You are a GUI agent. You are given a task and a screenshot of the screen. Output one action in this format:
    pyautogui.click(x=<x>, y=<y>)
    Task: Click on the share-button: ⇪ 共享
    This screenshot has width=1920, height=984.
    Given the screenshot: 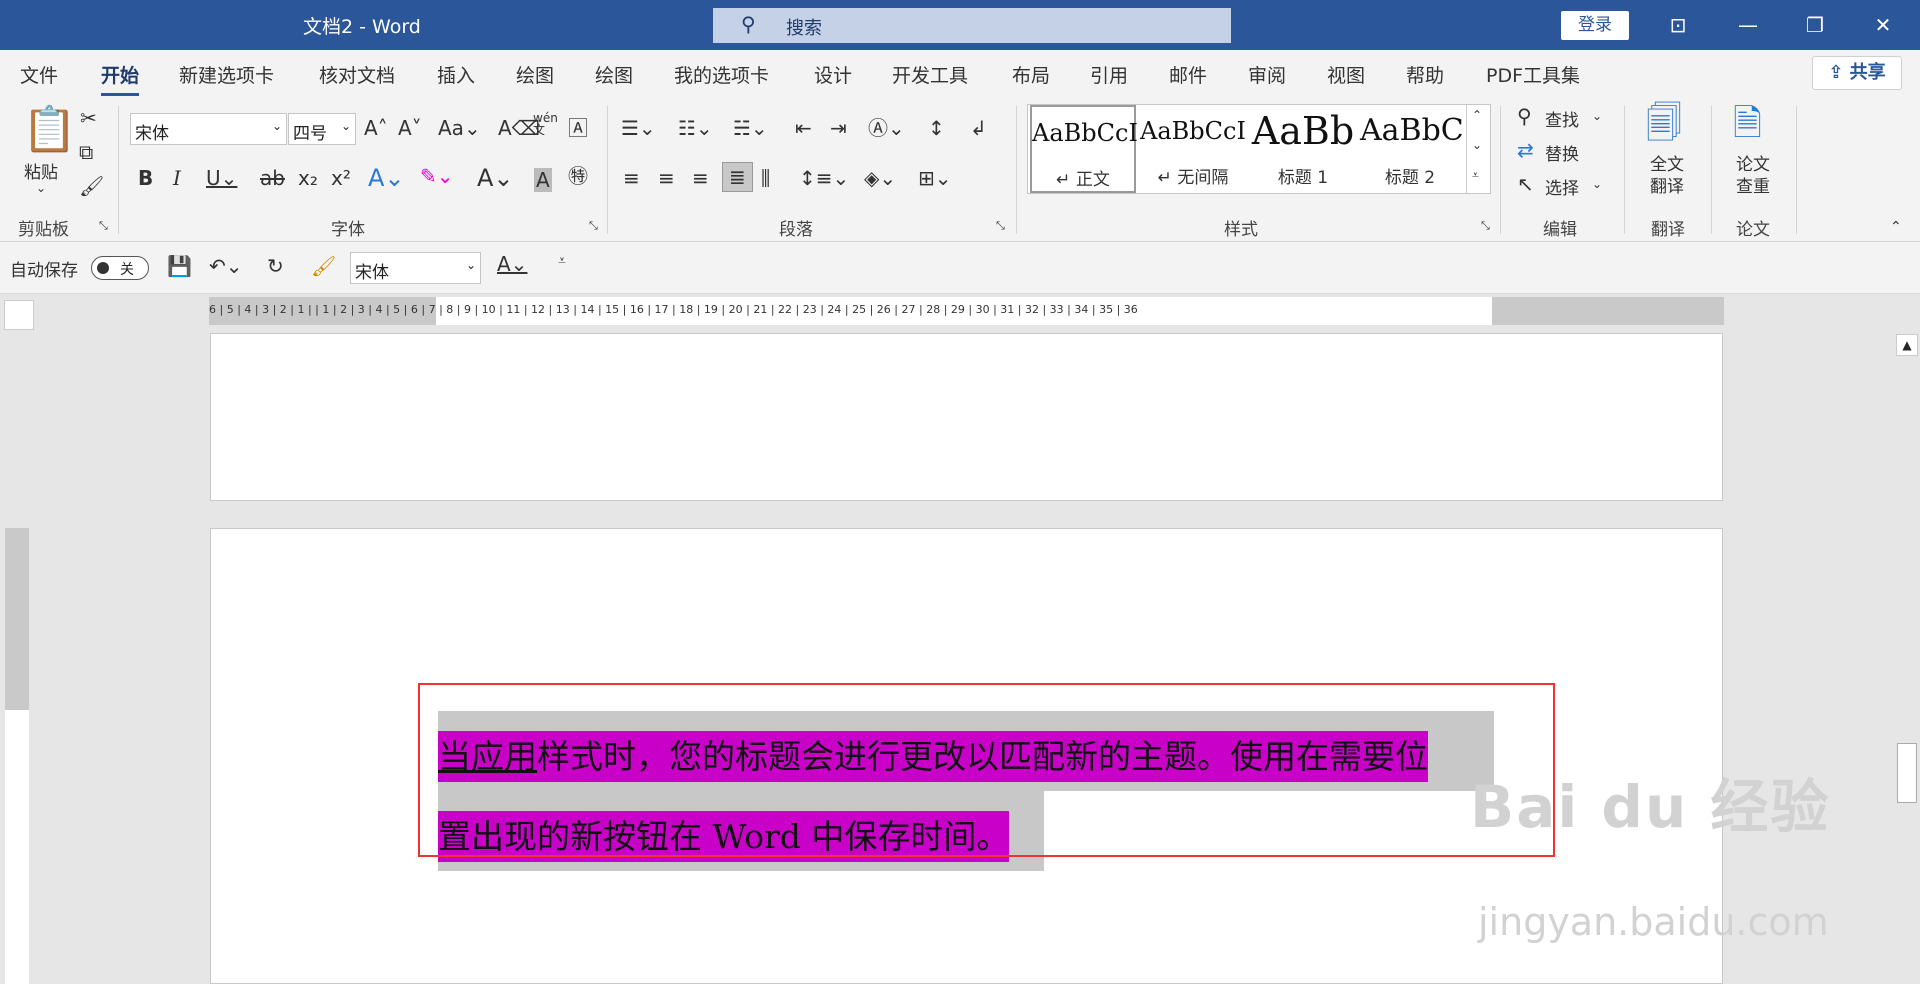 What is the action you would take?
    pyautogui.click(x=1857, y=73)
    